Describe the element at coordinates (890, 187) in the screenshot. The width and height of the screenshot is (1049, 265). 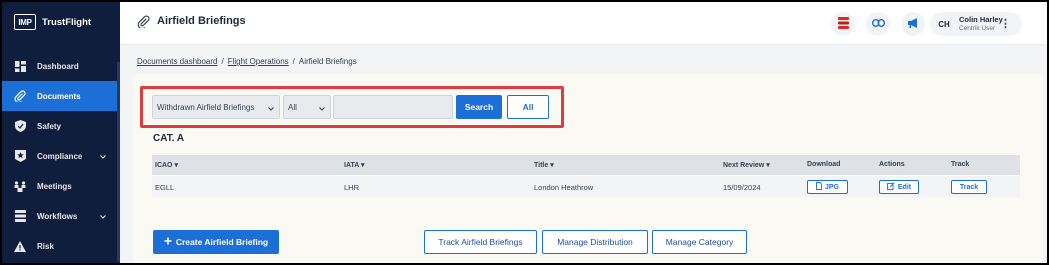
I see `edit-icon` at that location.